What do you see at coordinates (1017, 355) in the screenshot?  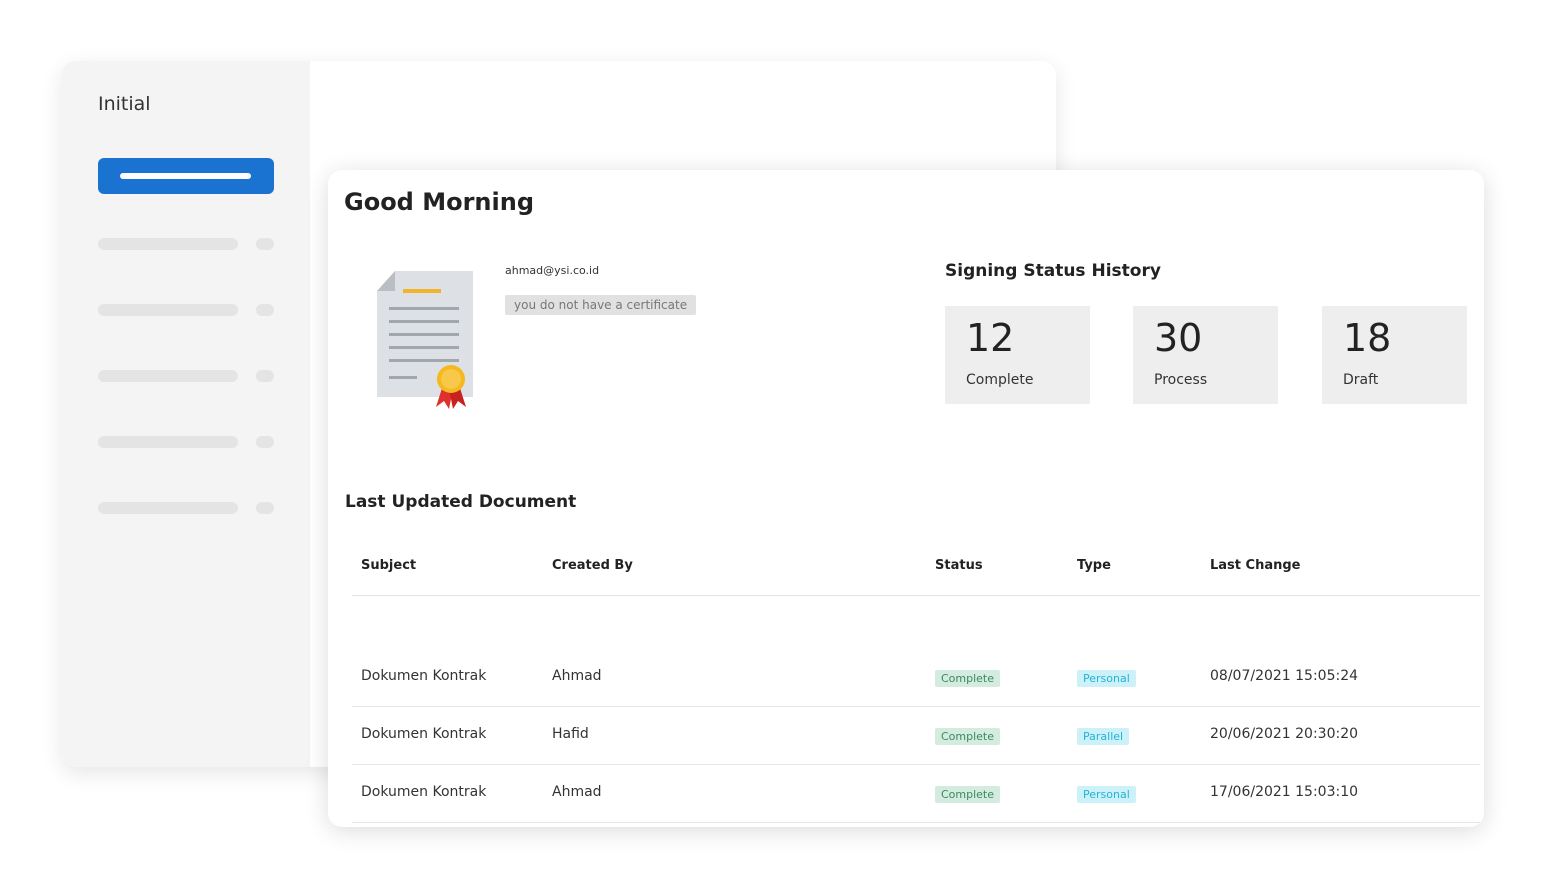 I see `stat-card-complete: 12 Complete` at bounding box center [1017, 355].